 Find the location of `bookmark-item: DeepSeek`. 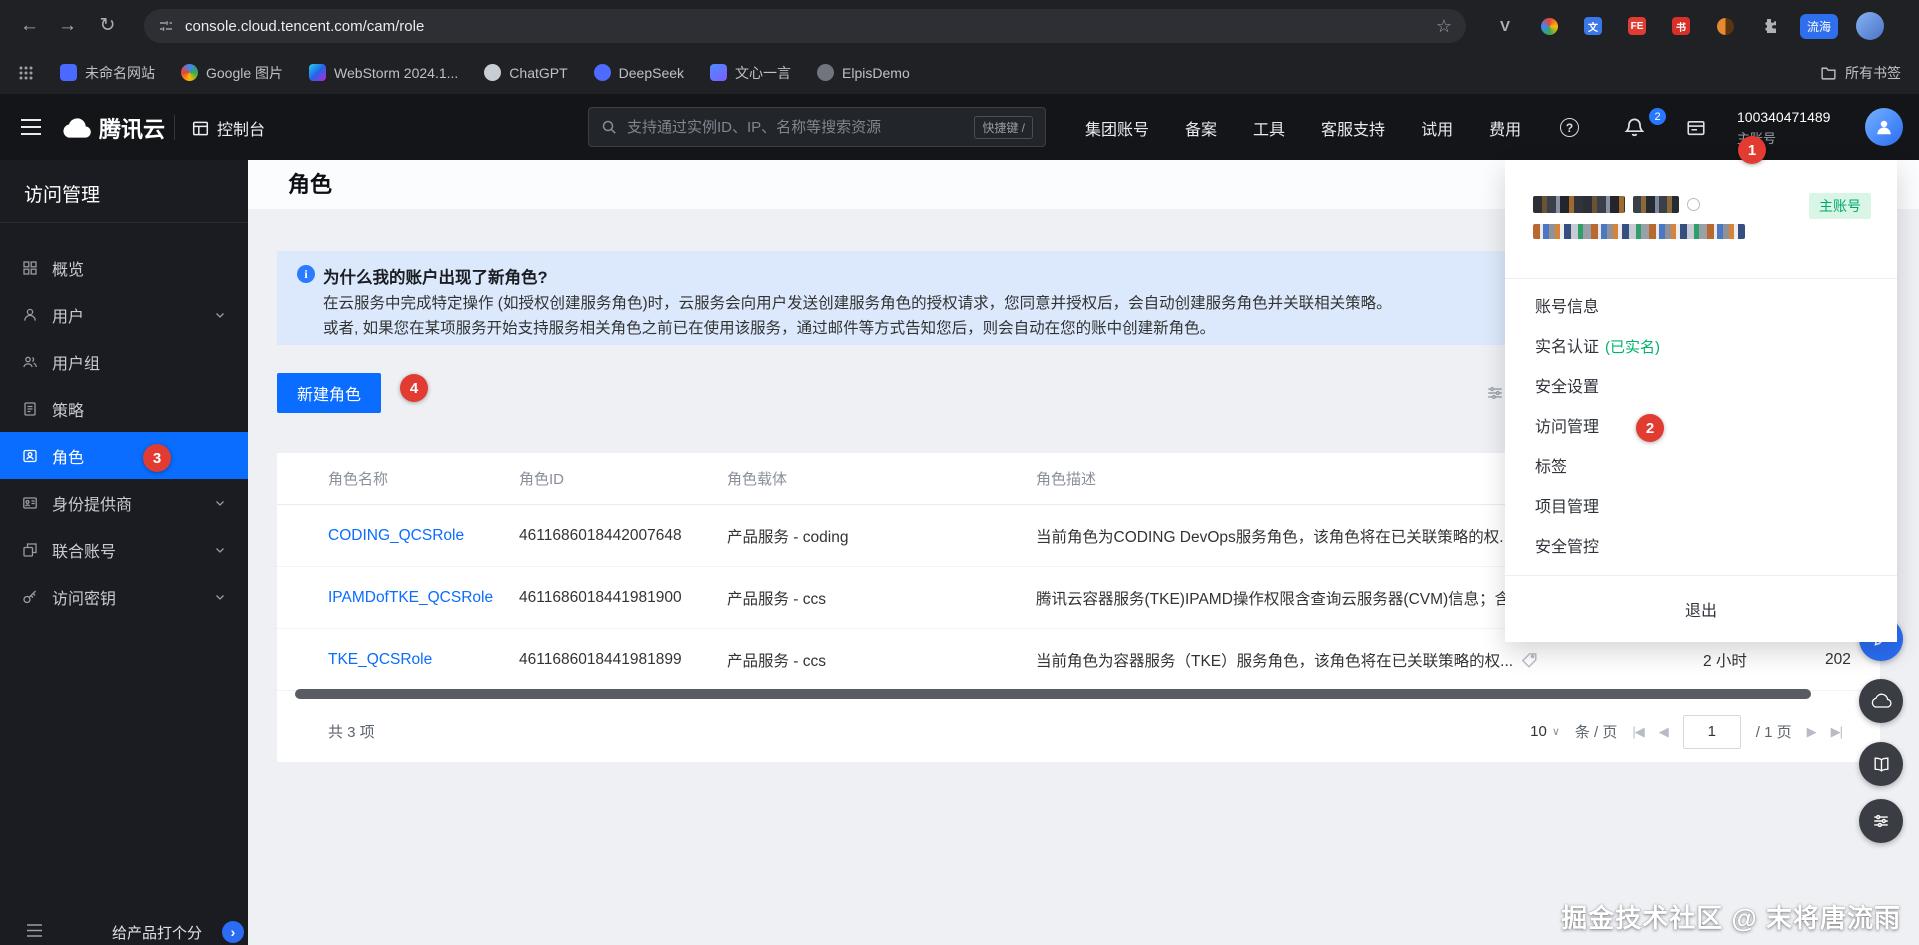

bookmark-item: DeepSeek is located at coordinates (638, 72).